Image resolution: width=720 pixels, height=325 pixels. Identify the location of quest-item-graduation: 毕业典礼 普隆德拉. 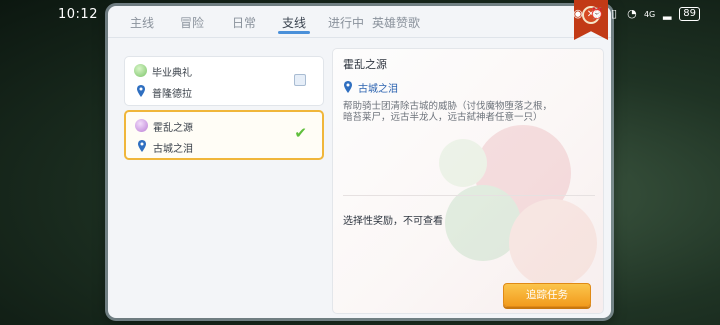
(224, 81).